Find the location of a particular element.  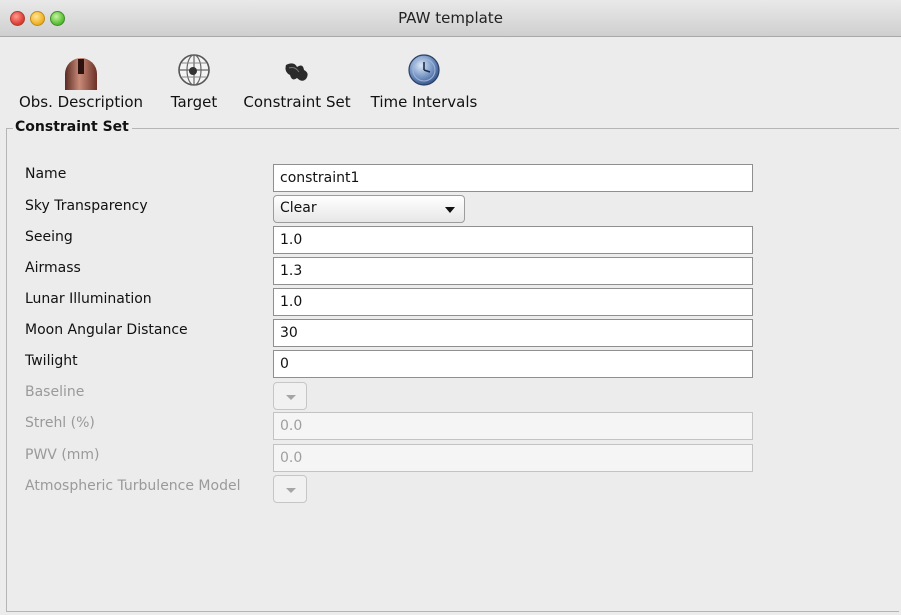

lunar-illumination-field is located at coordinates (513, 302).